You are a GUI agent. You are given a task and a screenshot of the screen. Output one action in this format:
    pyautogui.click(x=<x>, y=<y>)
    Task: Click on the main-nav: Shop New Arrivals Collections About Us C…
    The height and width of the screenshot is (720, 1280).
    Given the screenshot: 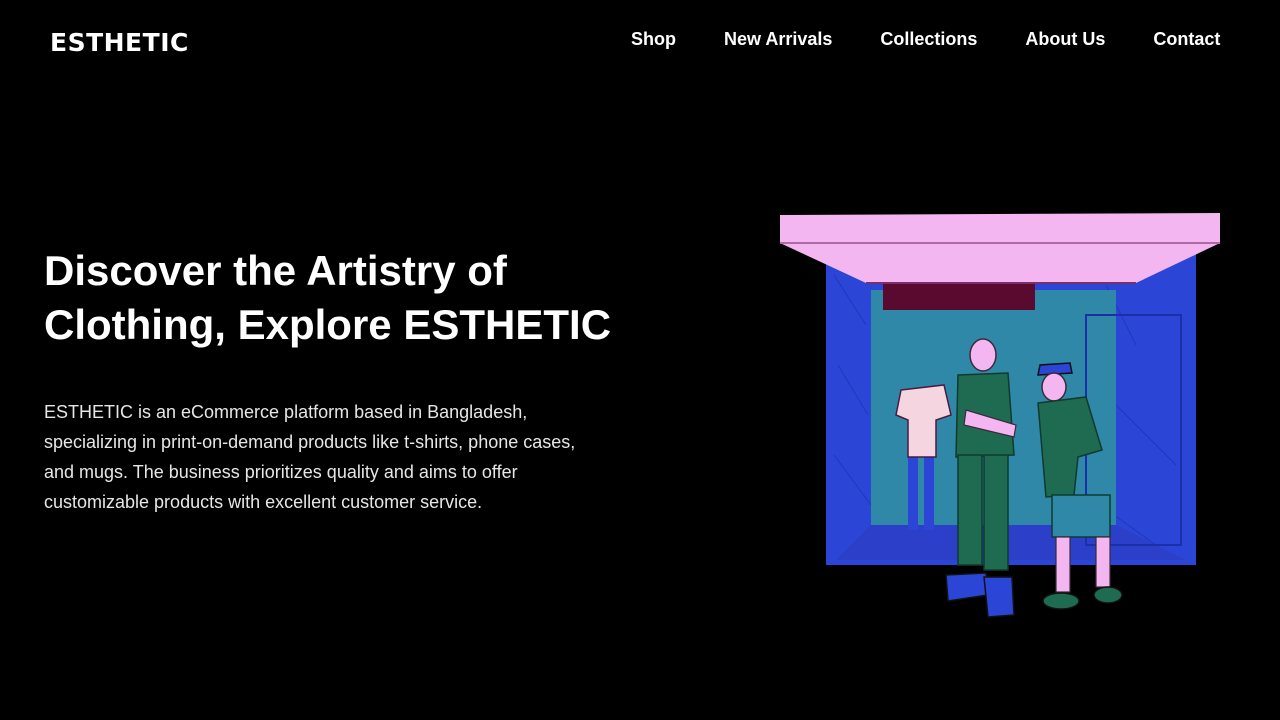 What is the action you would take?
    pyautogui.click(x=925, y=39)
    